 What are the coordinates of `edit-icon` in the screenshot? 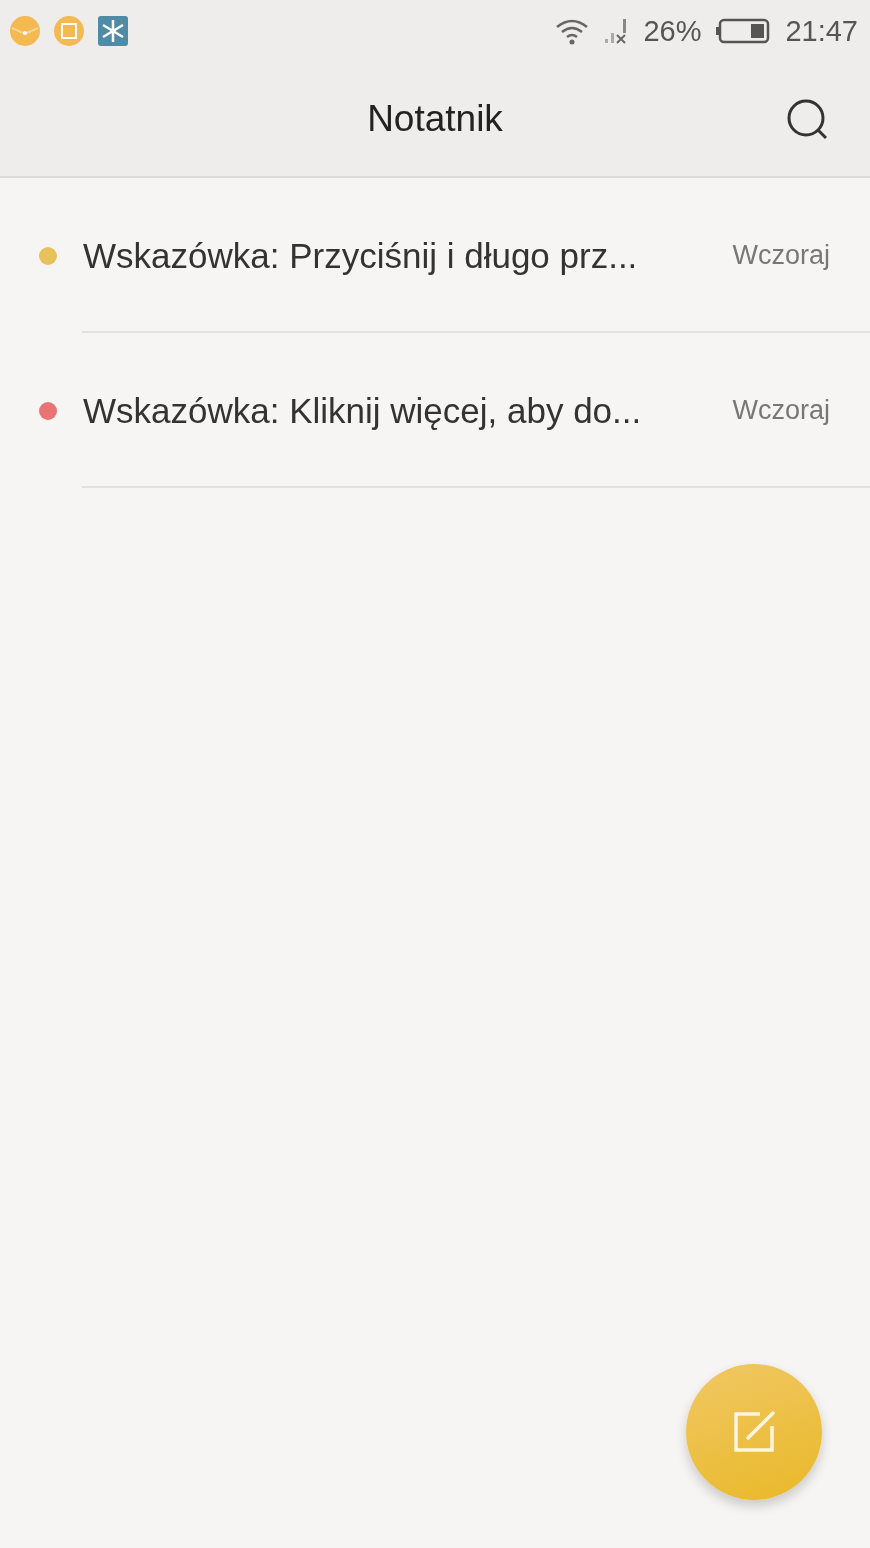 It's located at (754, 1432).